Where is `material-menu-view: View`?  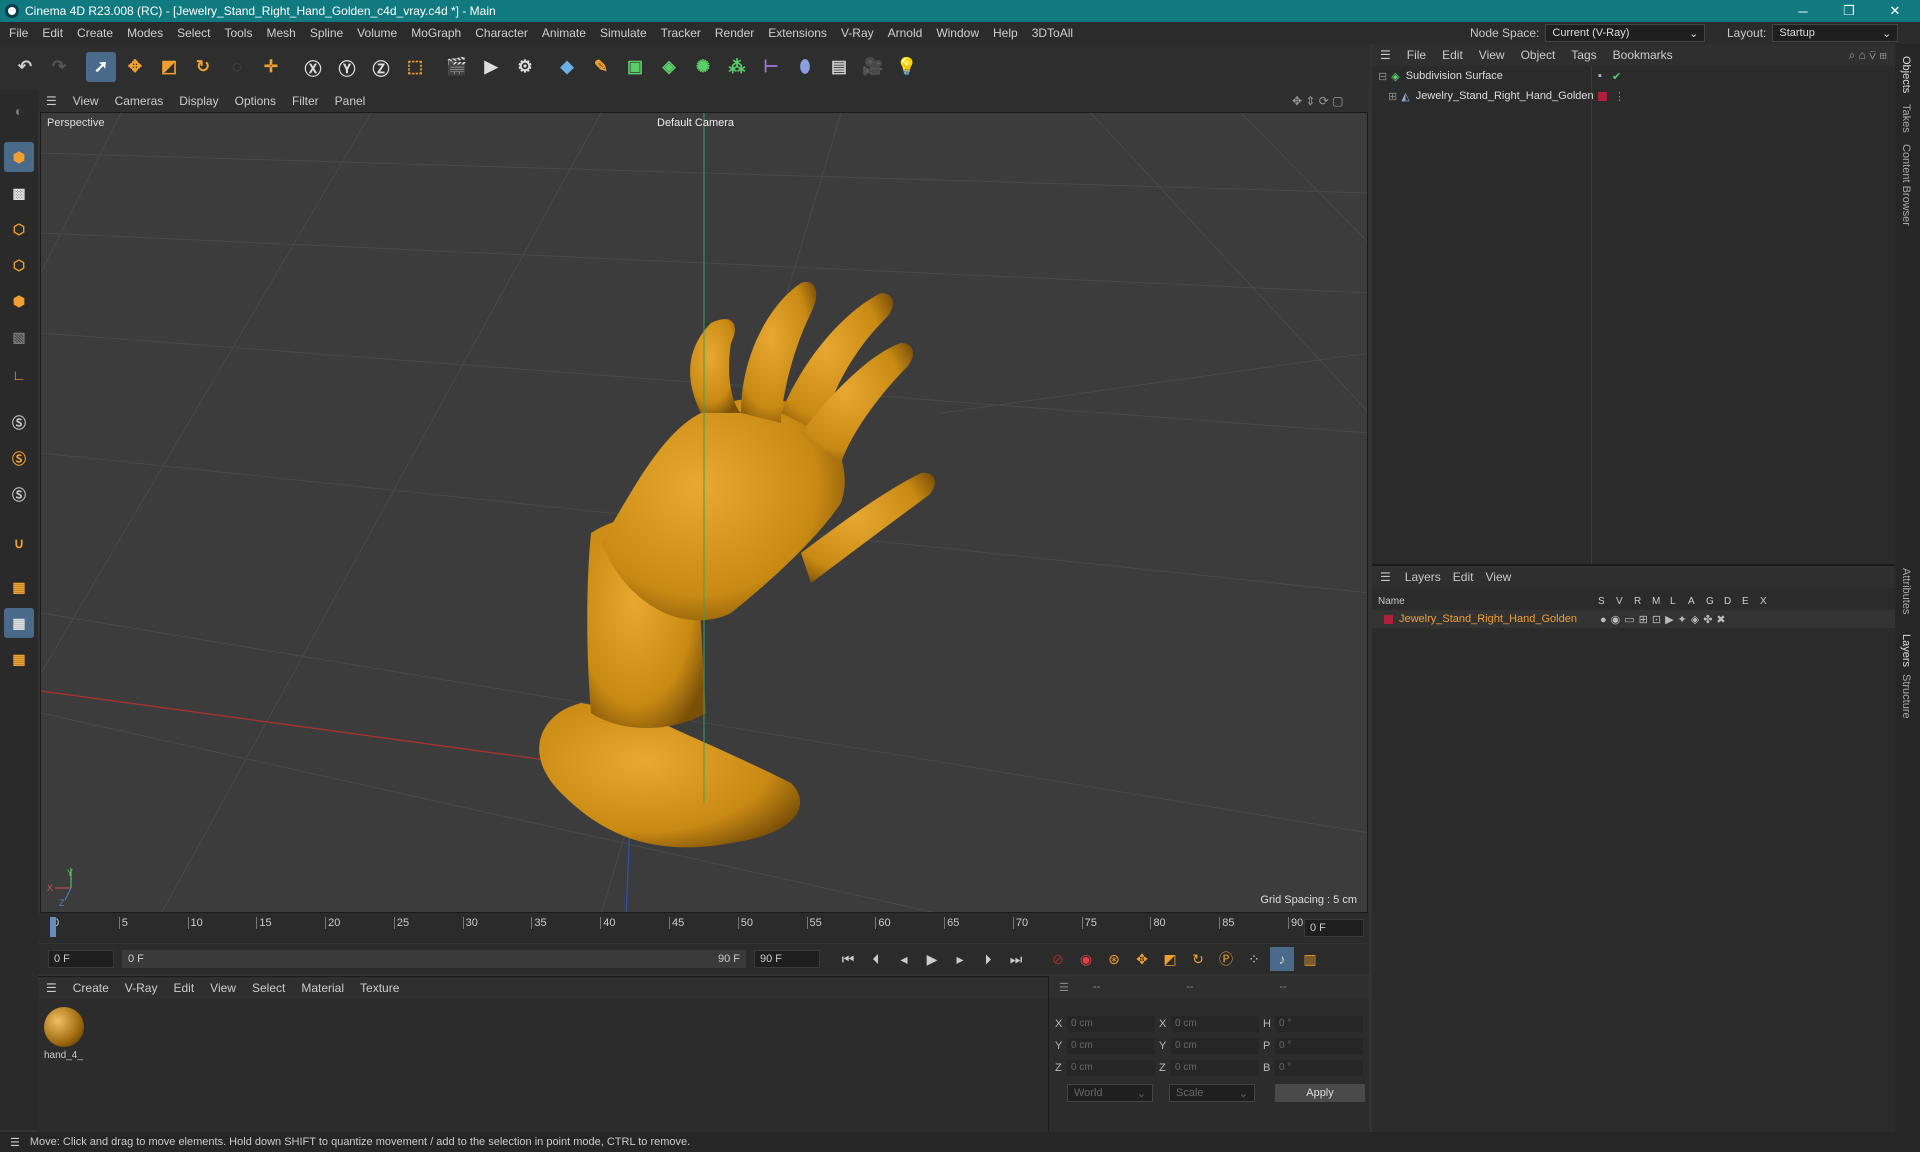
material-menu-view: View is located at coordinates (223, 988).